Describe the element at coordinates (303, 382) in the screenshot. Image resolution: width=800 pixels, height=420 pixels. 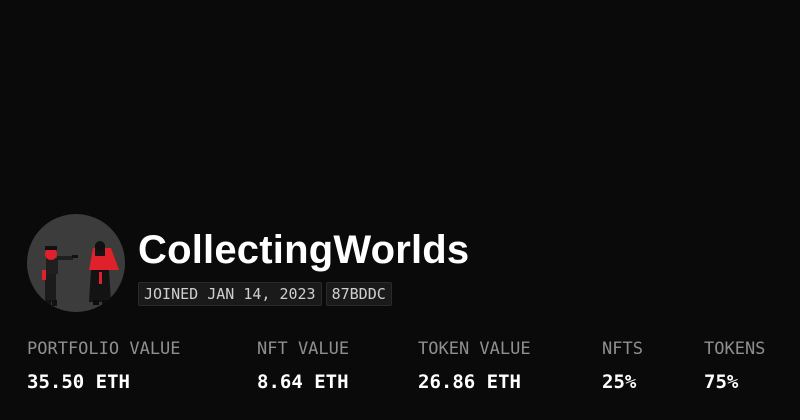
I see `nft-value: 8.64 ETH` at that location.